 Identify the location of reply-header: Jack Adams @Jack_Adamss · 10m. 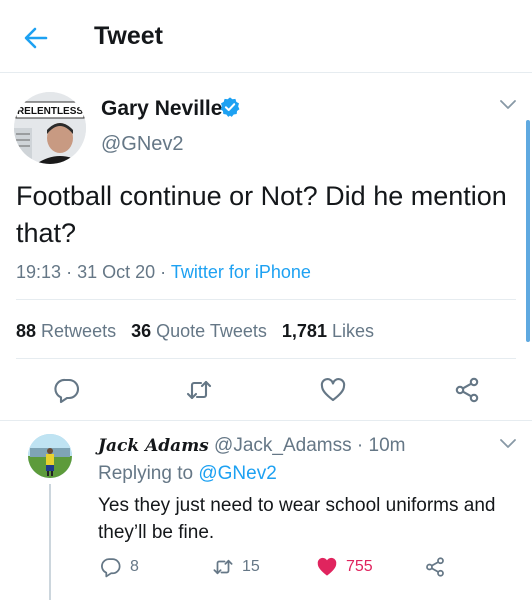
(251, 446).